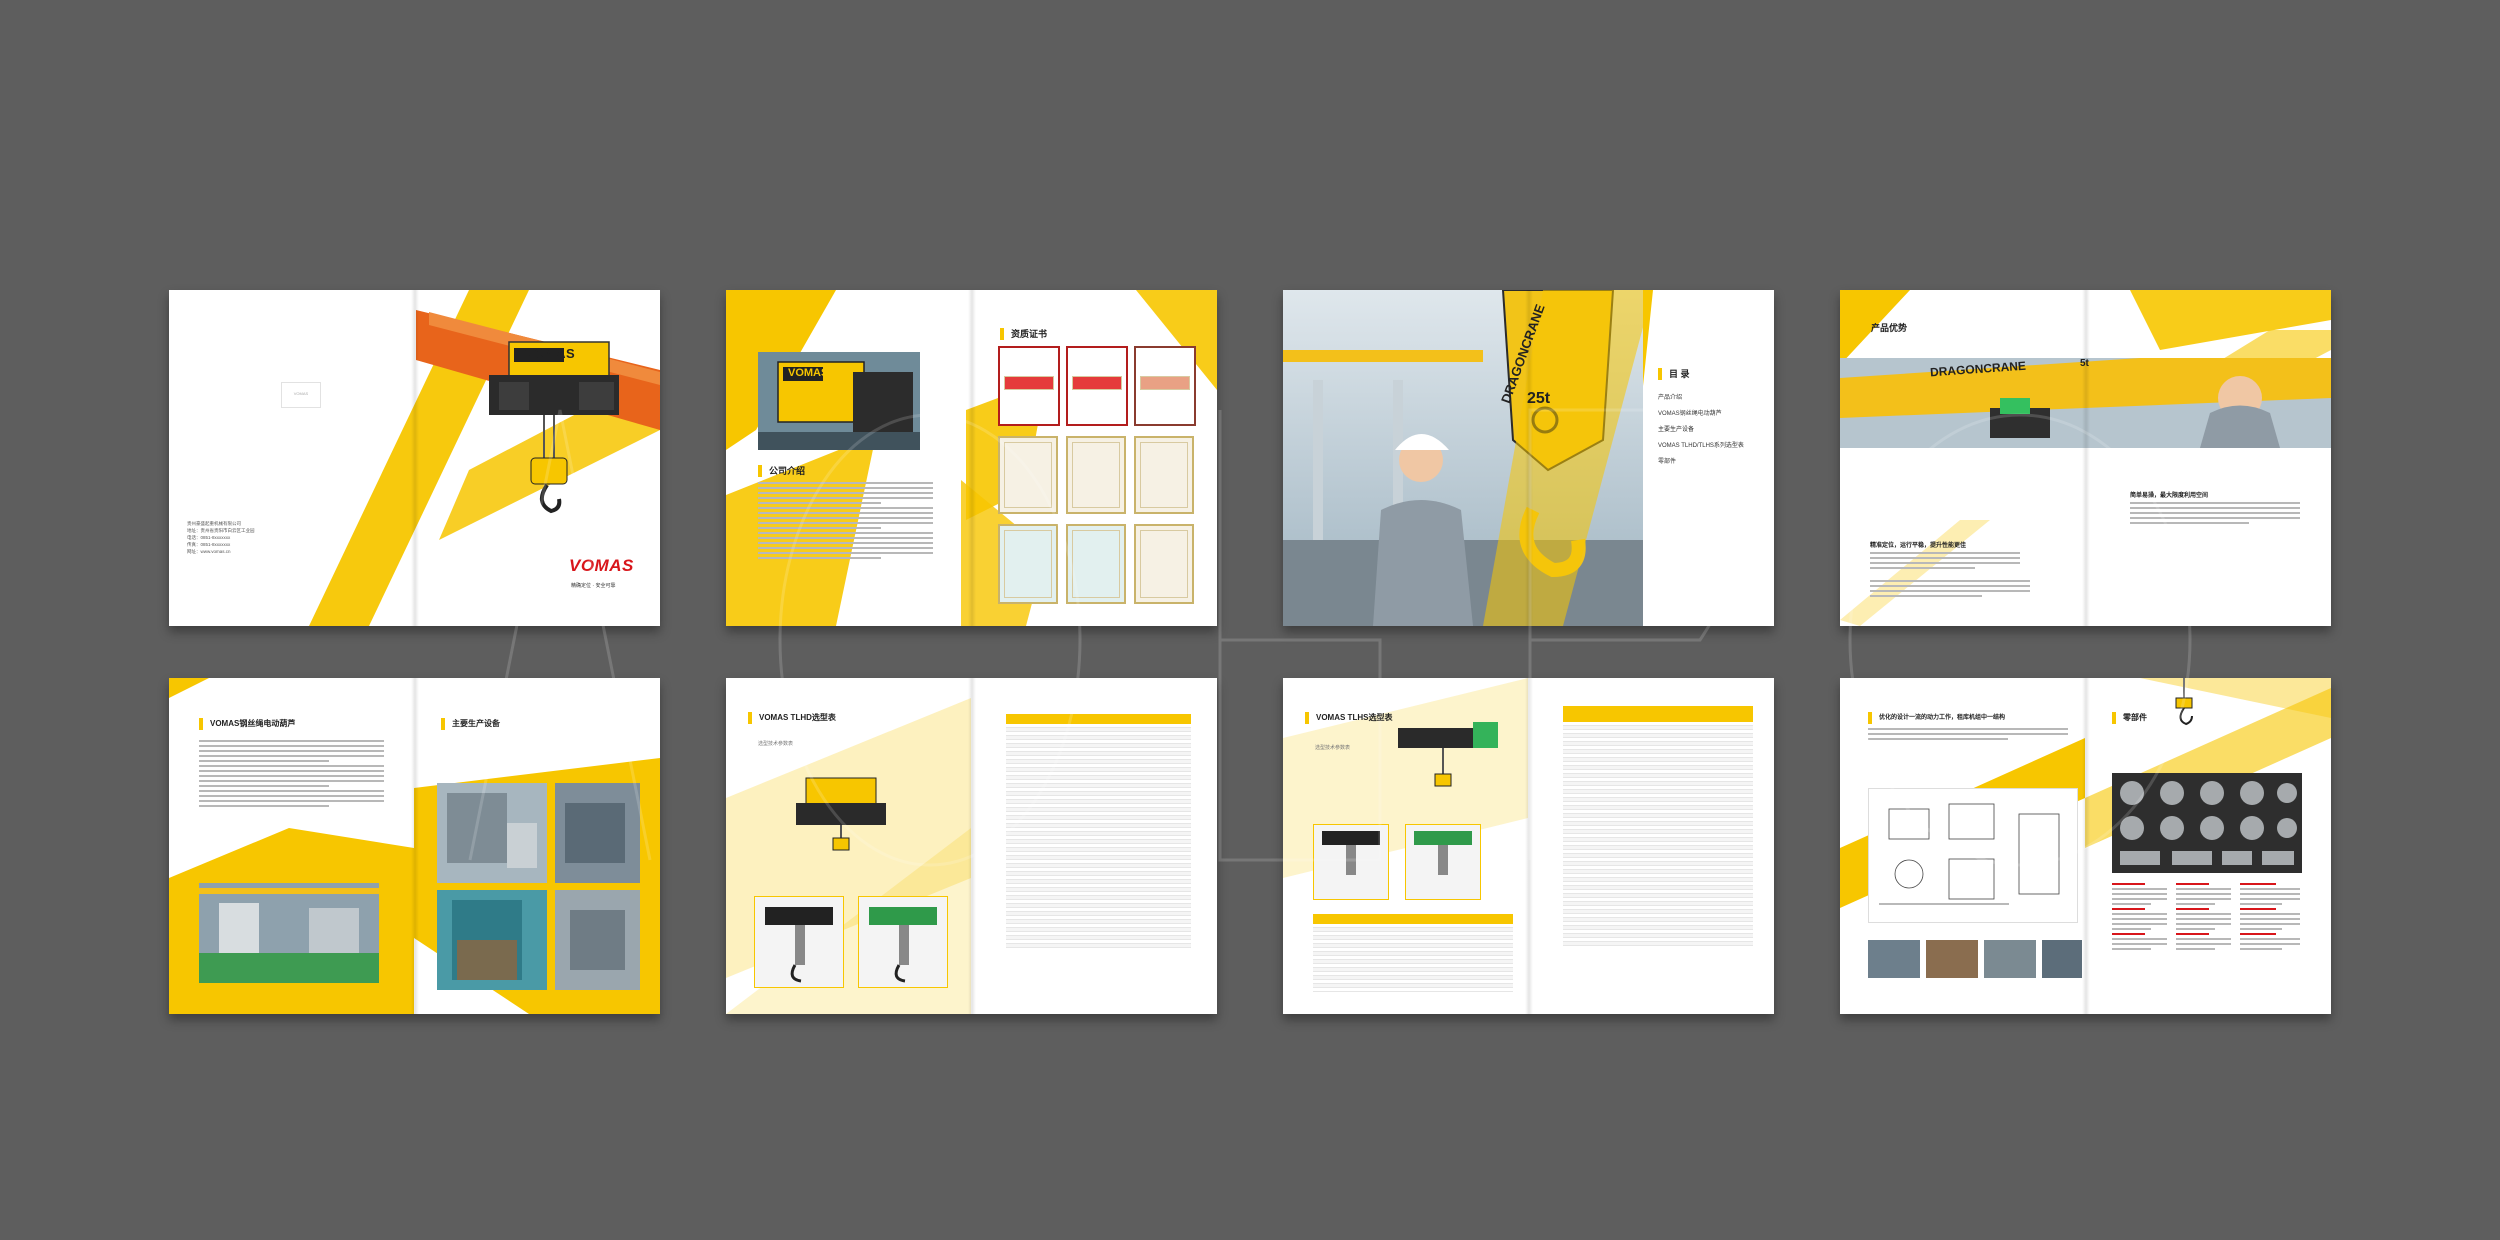 This screenshot has width=2500, height=1240. Describe the element at coordinates (808, 373) in the screenshot. I see `hoist-photo-brand: VOMAS` at that location.